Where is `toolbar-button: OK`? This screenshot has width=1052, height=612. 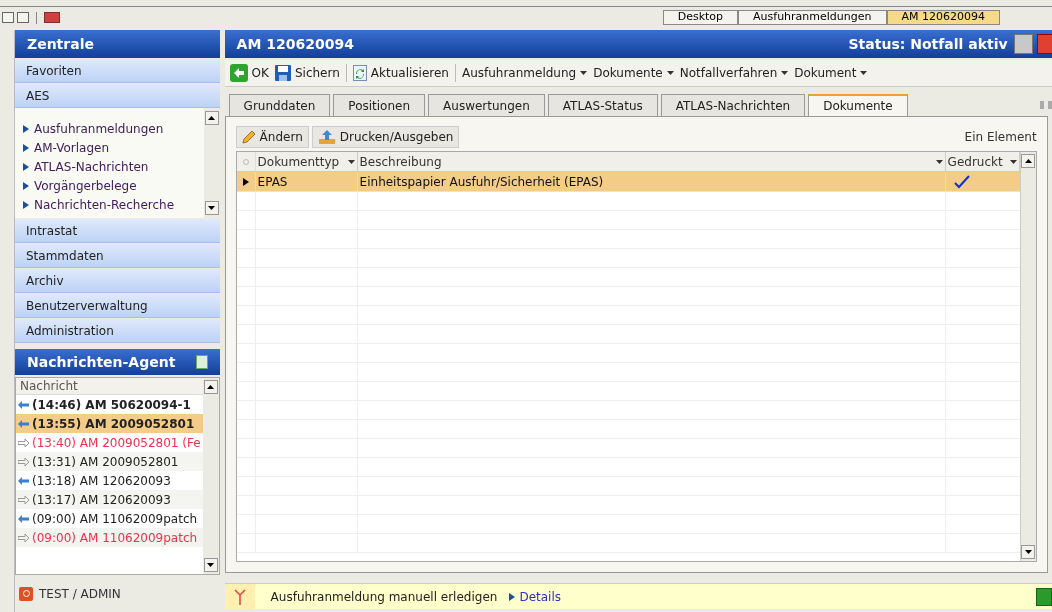
toolbar-button: OK is located at coordinates (249, 73).